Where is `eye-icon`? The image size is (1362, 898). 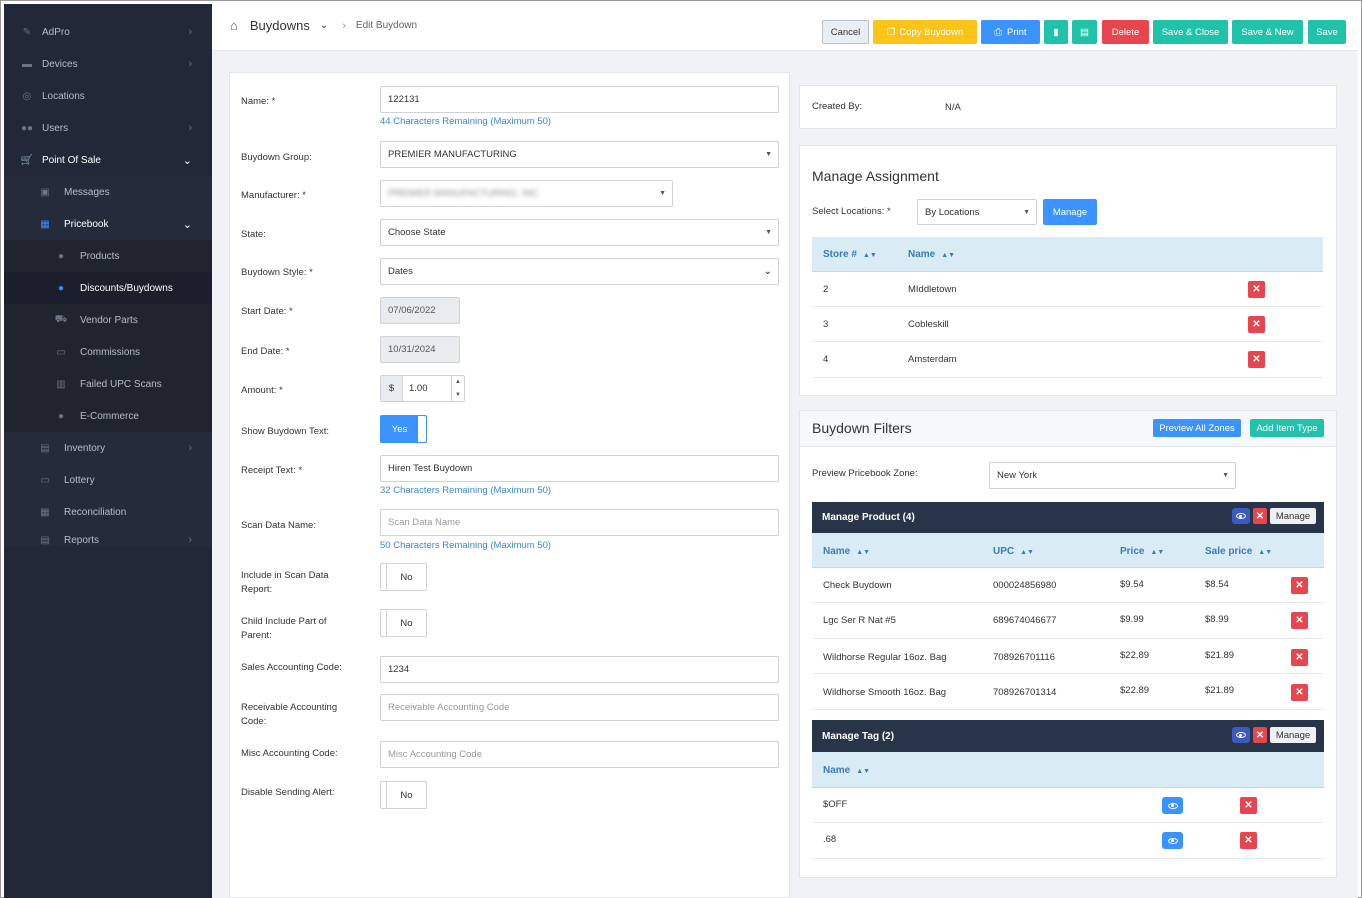
eye-icon is located at coordinates (1241, 735).